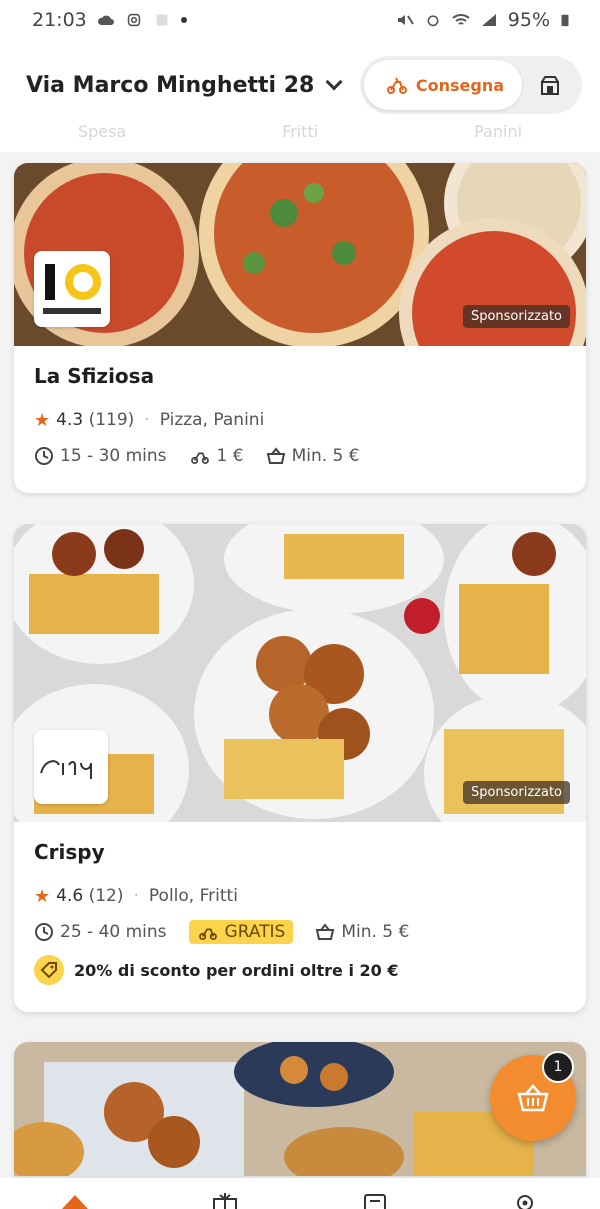 Image resolution: width=600 pixels, height=1209 pixels. I want to click on instagram-icon, so click(133, 20).